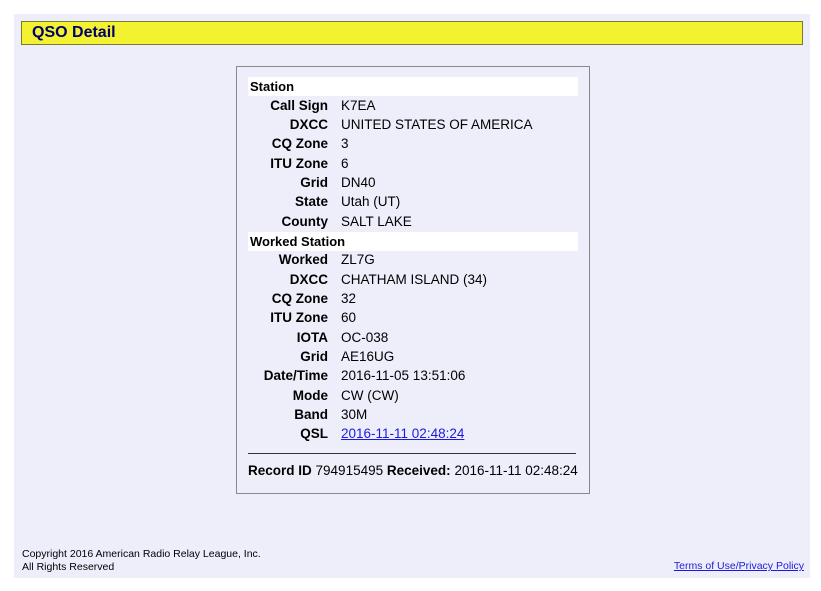  What do you see at coordinates (358, 259) in the screenshot?
I see `field-value: ZL7G` at bounding box center [358, 259].